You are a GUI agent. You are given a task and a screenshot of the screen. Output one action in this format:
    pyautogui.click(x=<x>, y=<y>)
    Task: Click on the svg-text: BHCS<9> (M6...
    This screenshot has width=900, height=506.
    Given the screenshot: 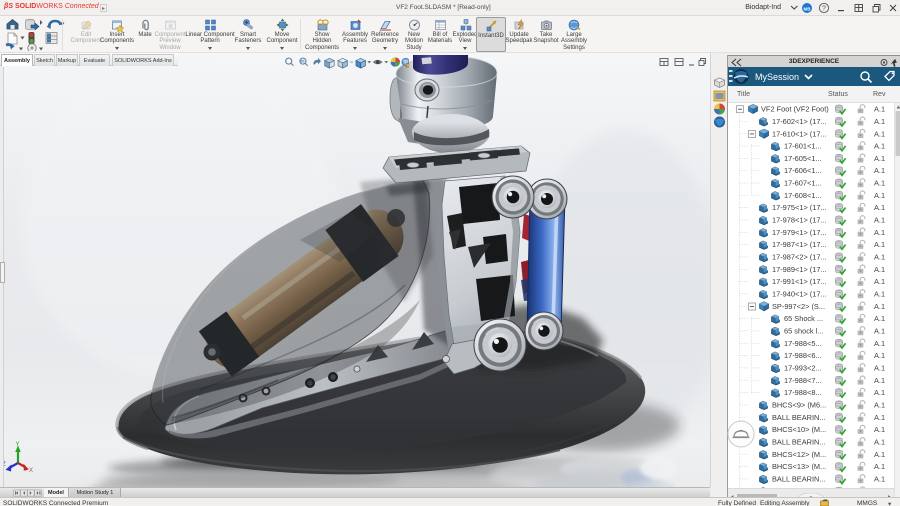 What is the action you would take?
    pyautogui.click(x=799, y=405)
    